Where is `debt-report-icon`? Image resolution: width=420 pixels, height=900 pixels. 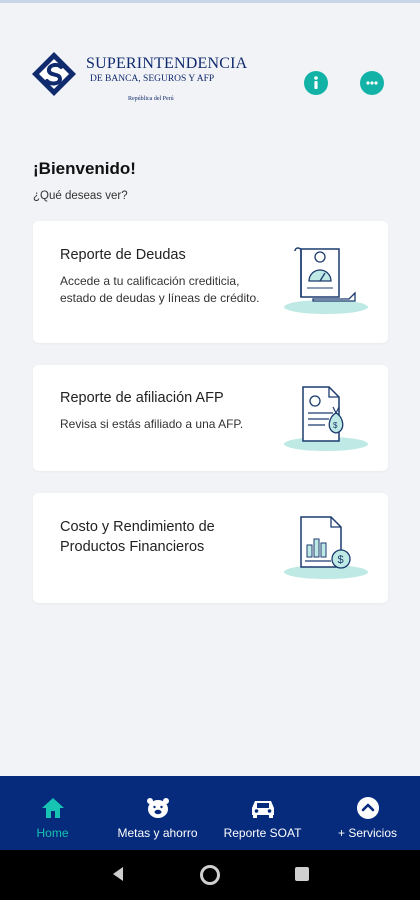 debt-report-icon is located at coordinates (326, 280).